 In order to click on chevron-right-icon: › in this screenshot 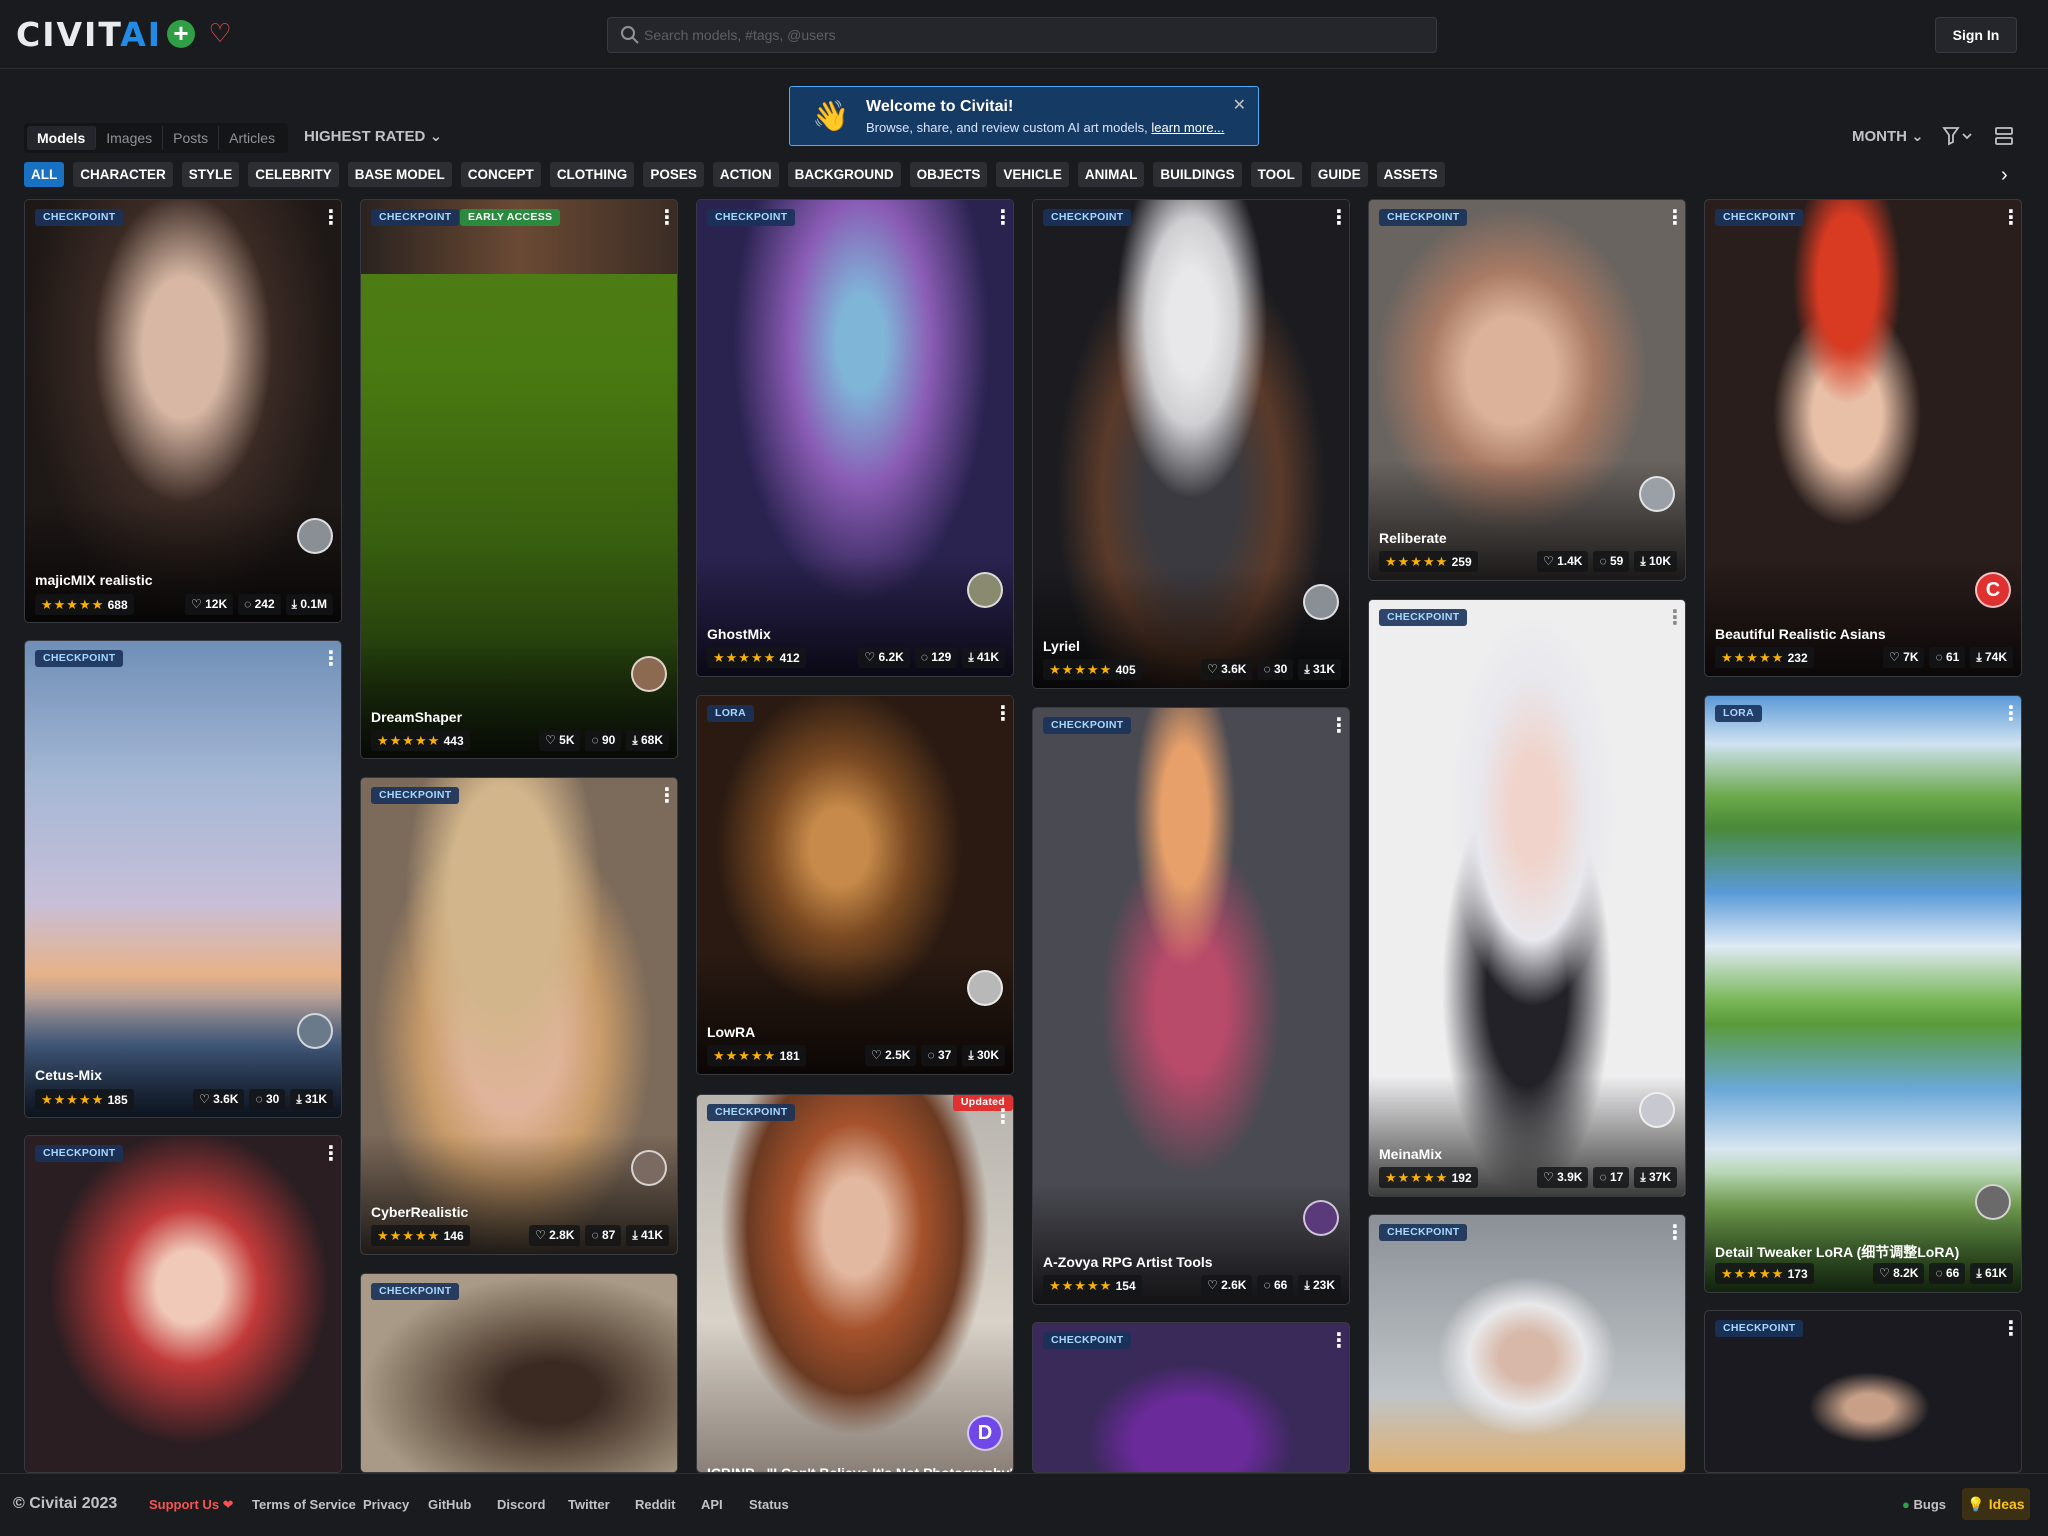, I will do `click(2004, 175)`.